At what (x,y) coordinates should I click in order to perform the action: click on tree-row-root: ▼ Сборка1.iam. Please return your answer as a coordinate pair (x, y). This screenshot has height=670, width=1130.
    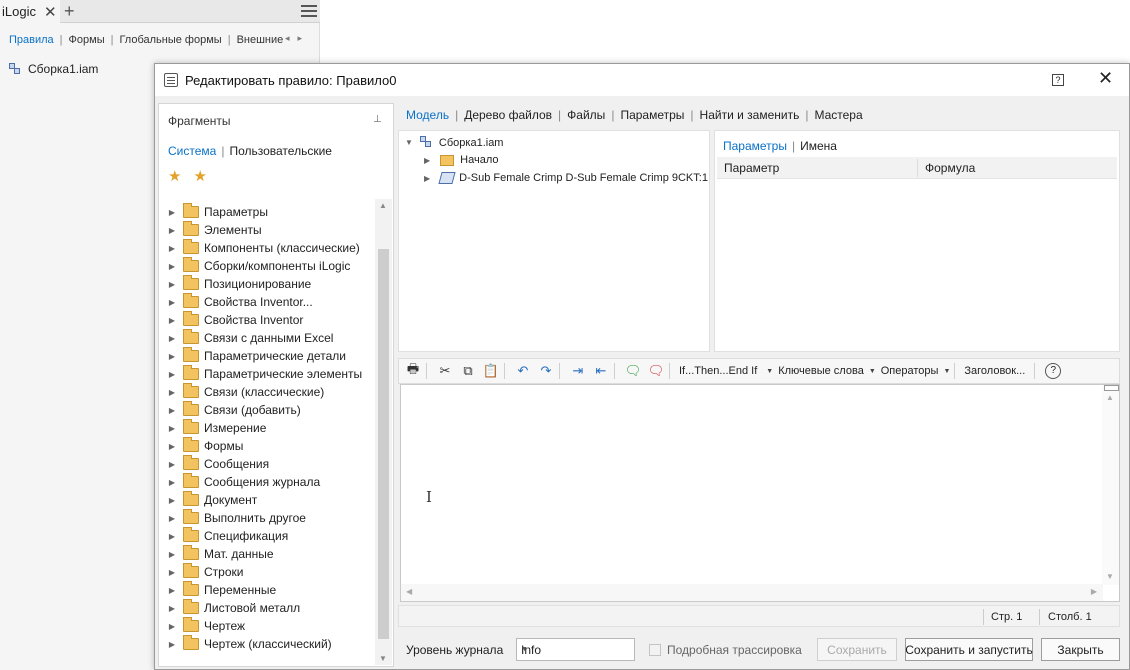
    Looking at the image, I should click on (454, 142).